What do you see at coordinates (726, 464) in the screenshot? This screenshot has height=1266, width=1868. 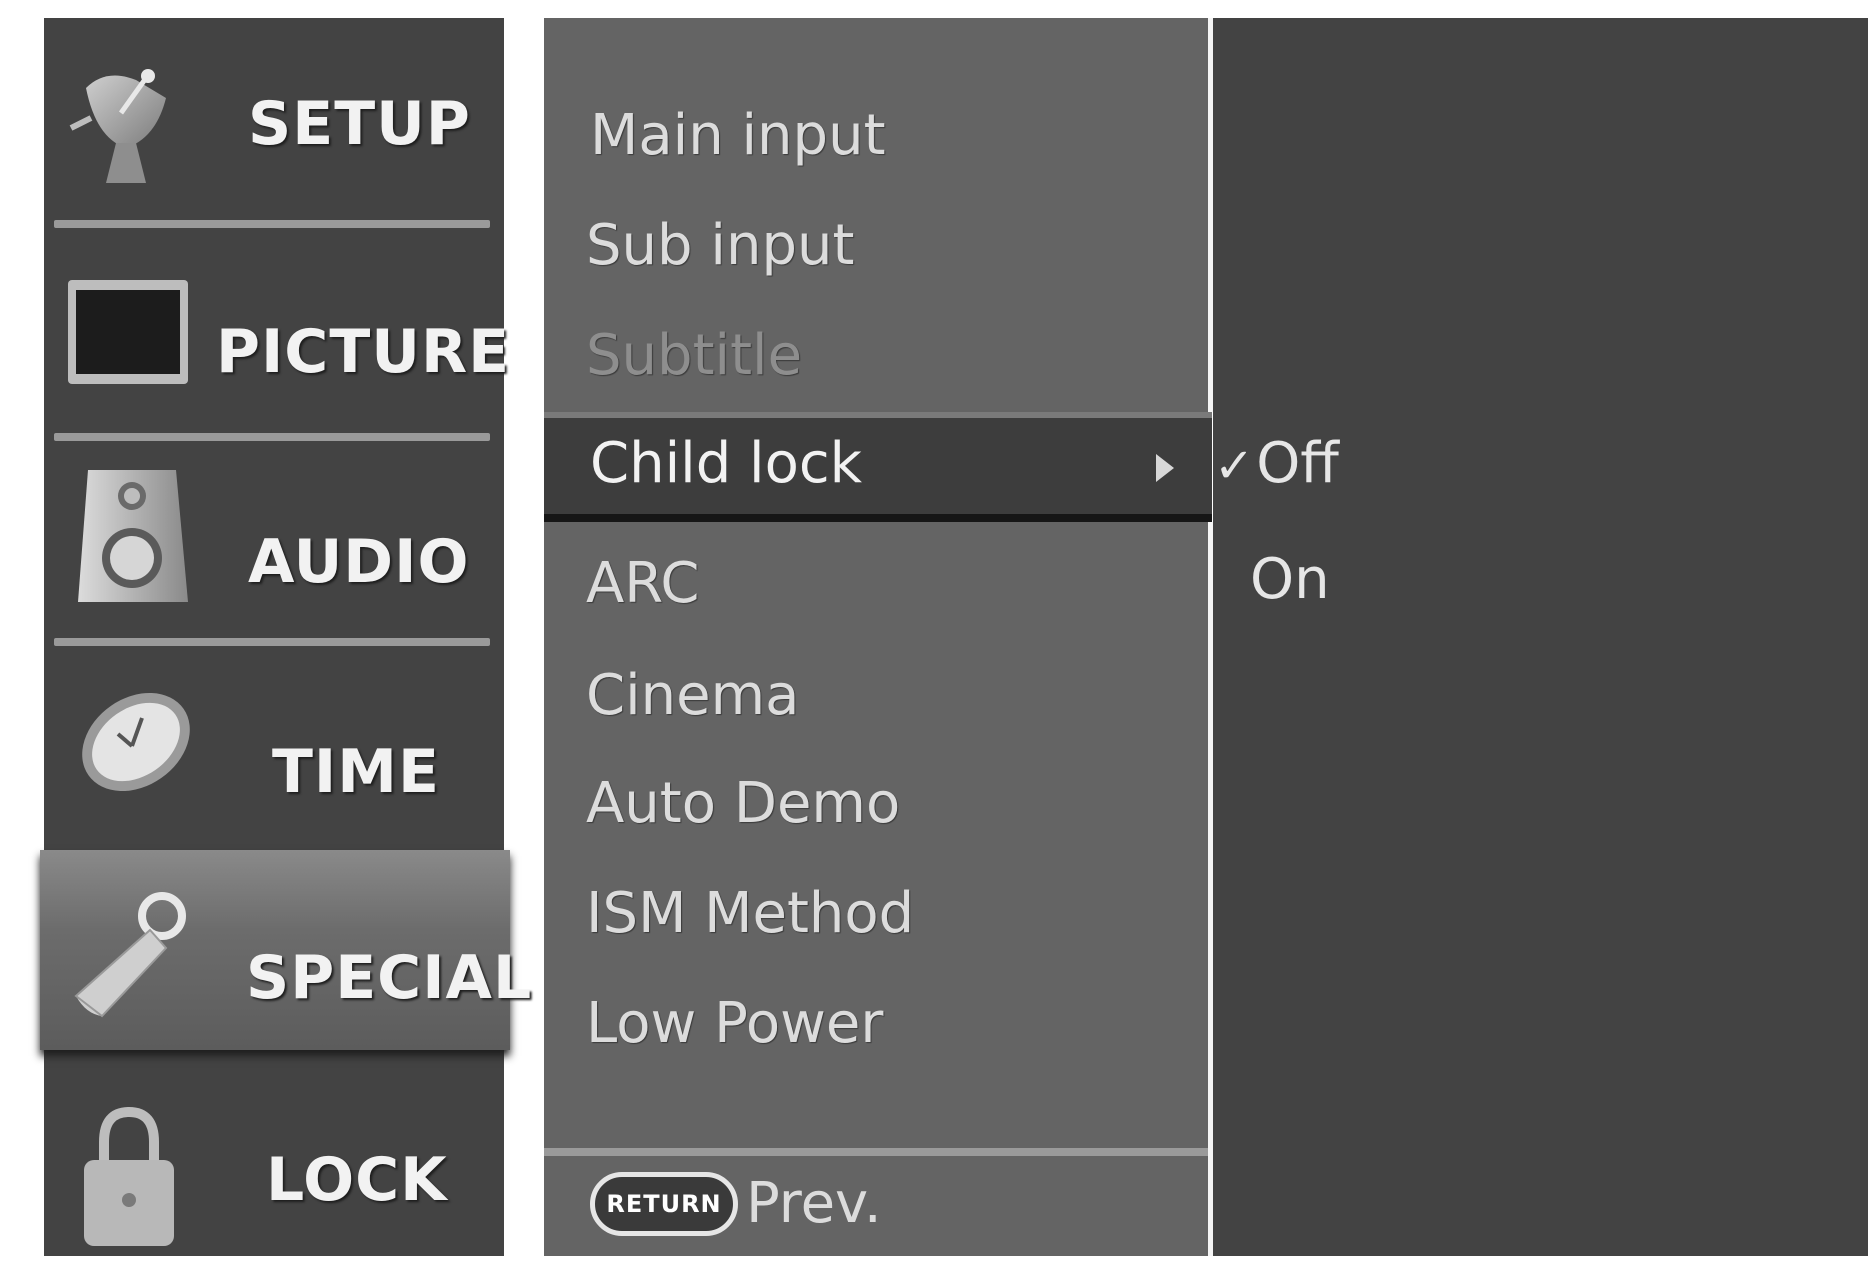 I see `submenu-item-child-lock: Child lock` at bounding box center [726, 464].